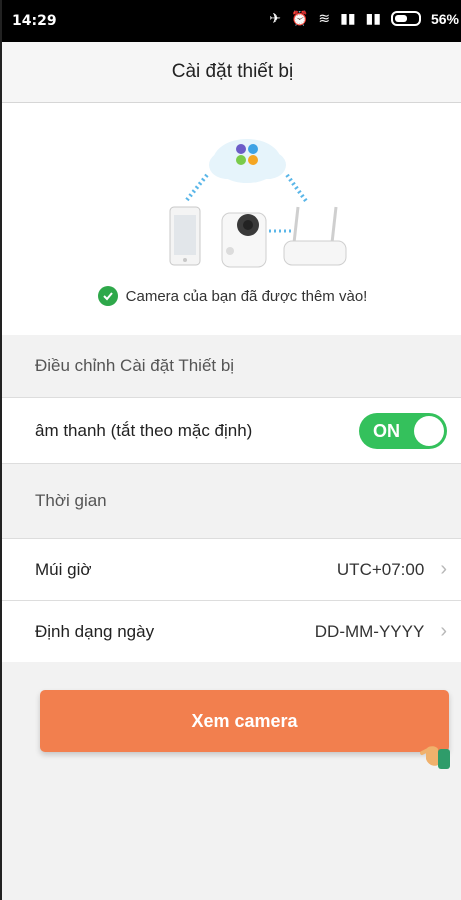 The height and width of the screenshot is (900, 461). What do you see at coordinates (231, 569) in the screenshot?
I see `timezone-row: Múi giờ UTC+07:00 ›` at bounding box center [231, 569].